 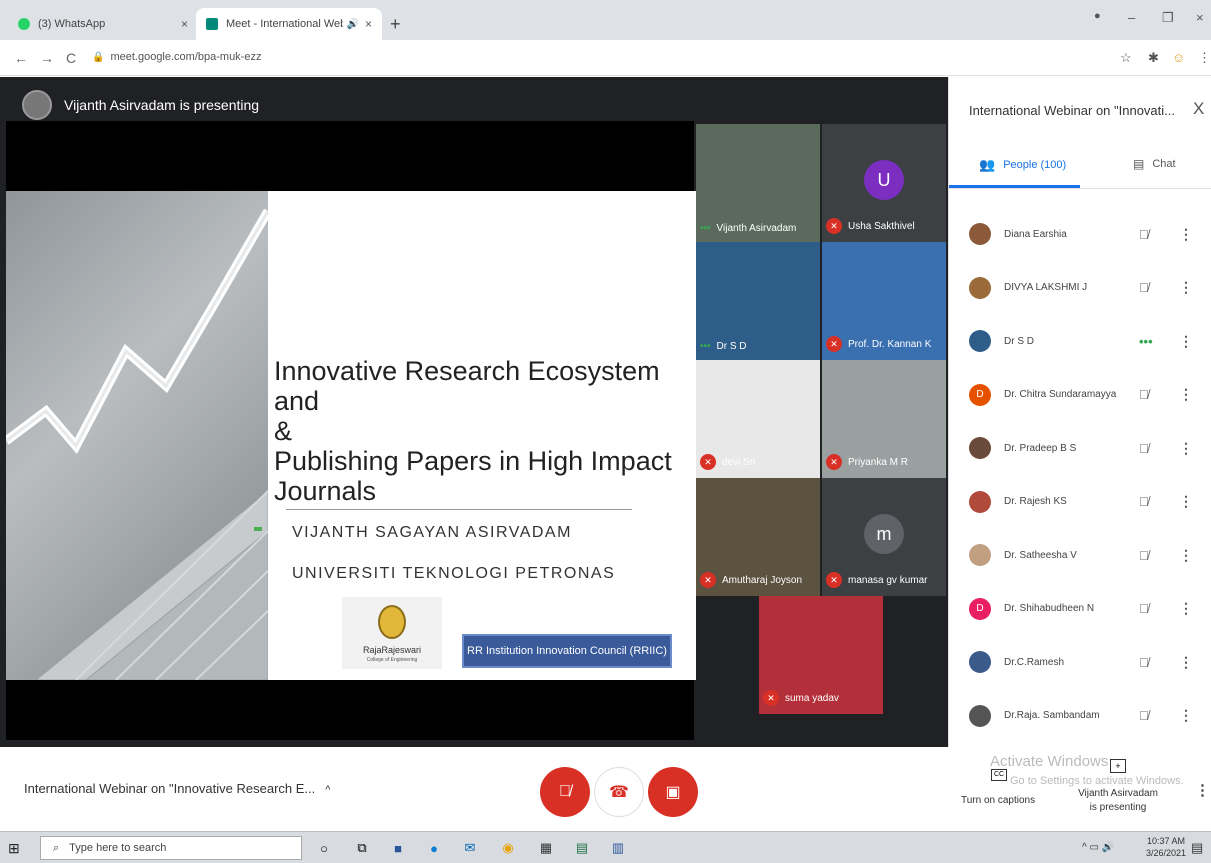 What do you see at coordinates (21, 58) in the screenshot?
I see `back-button: ←` at bounding box center [21, 58].